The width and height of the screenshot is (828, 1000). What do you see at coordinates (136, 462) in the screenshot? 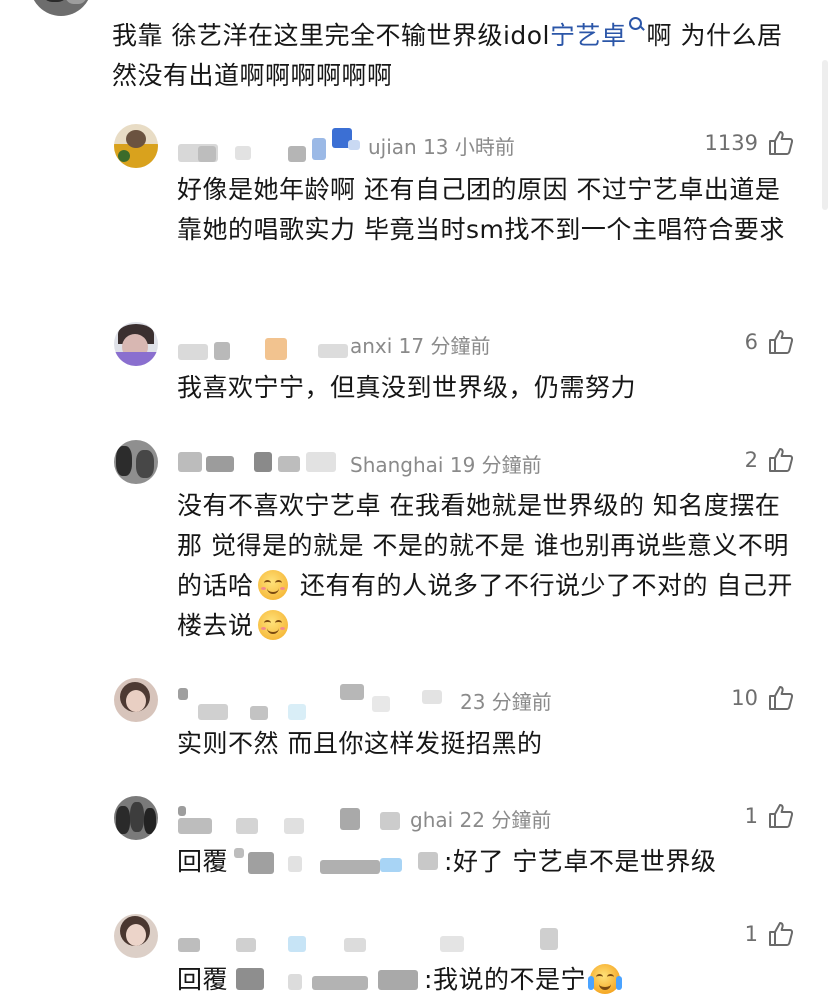
I see `reply-3-avatar` at bounding box center [136, 462].